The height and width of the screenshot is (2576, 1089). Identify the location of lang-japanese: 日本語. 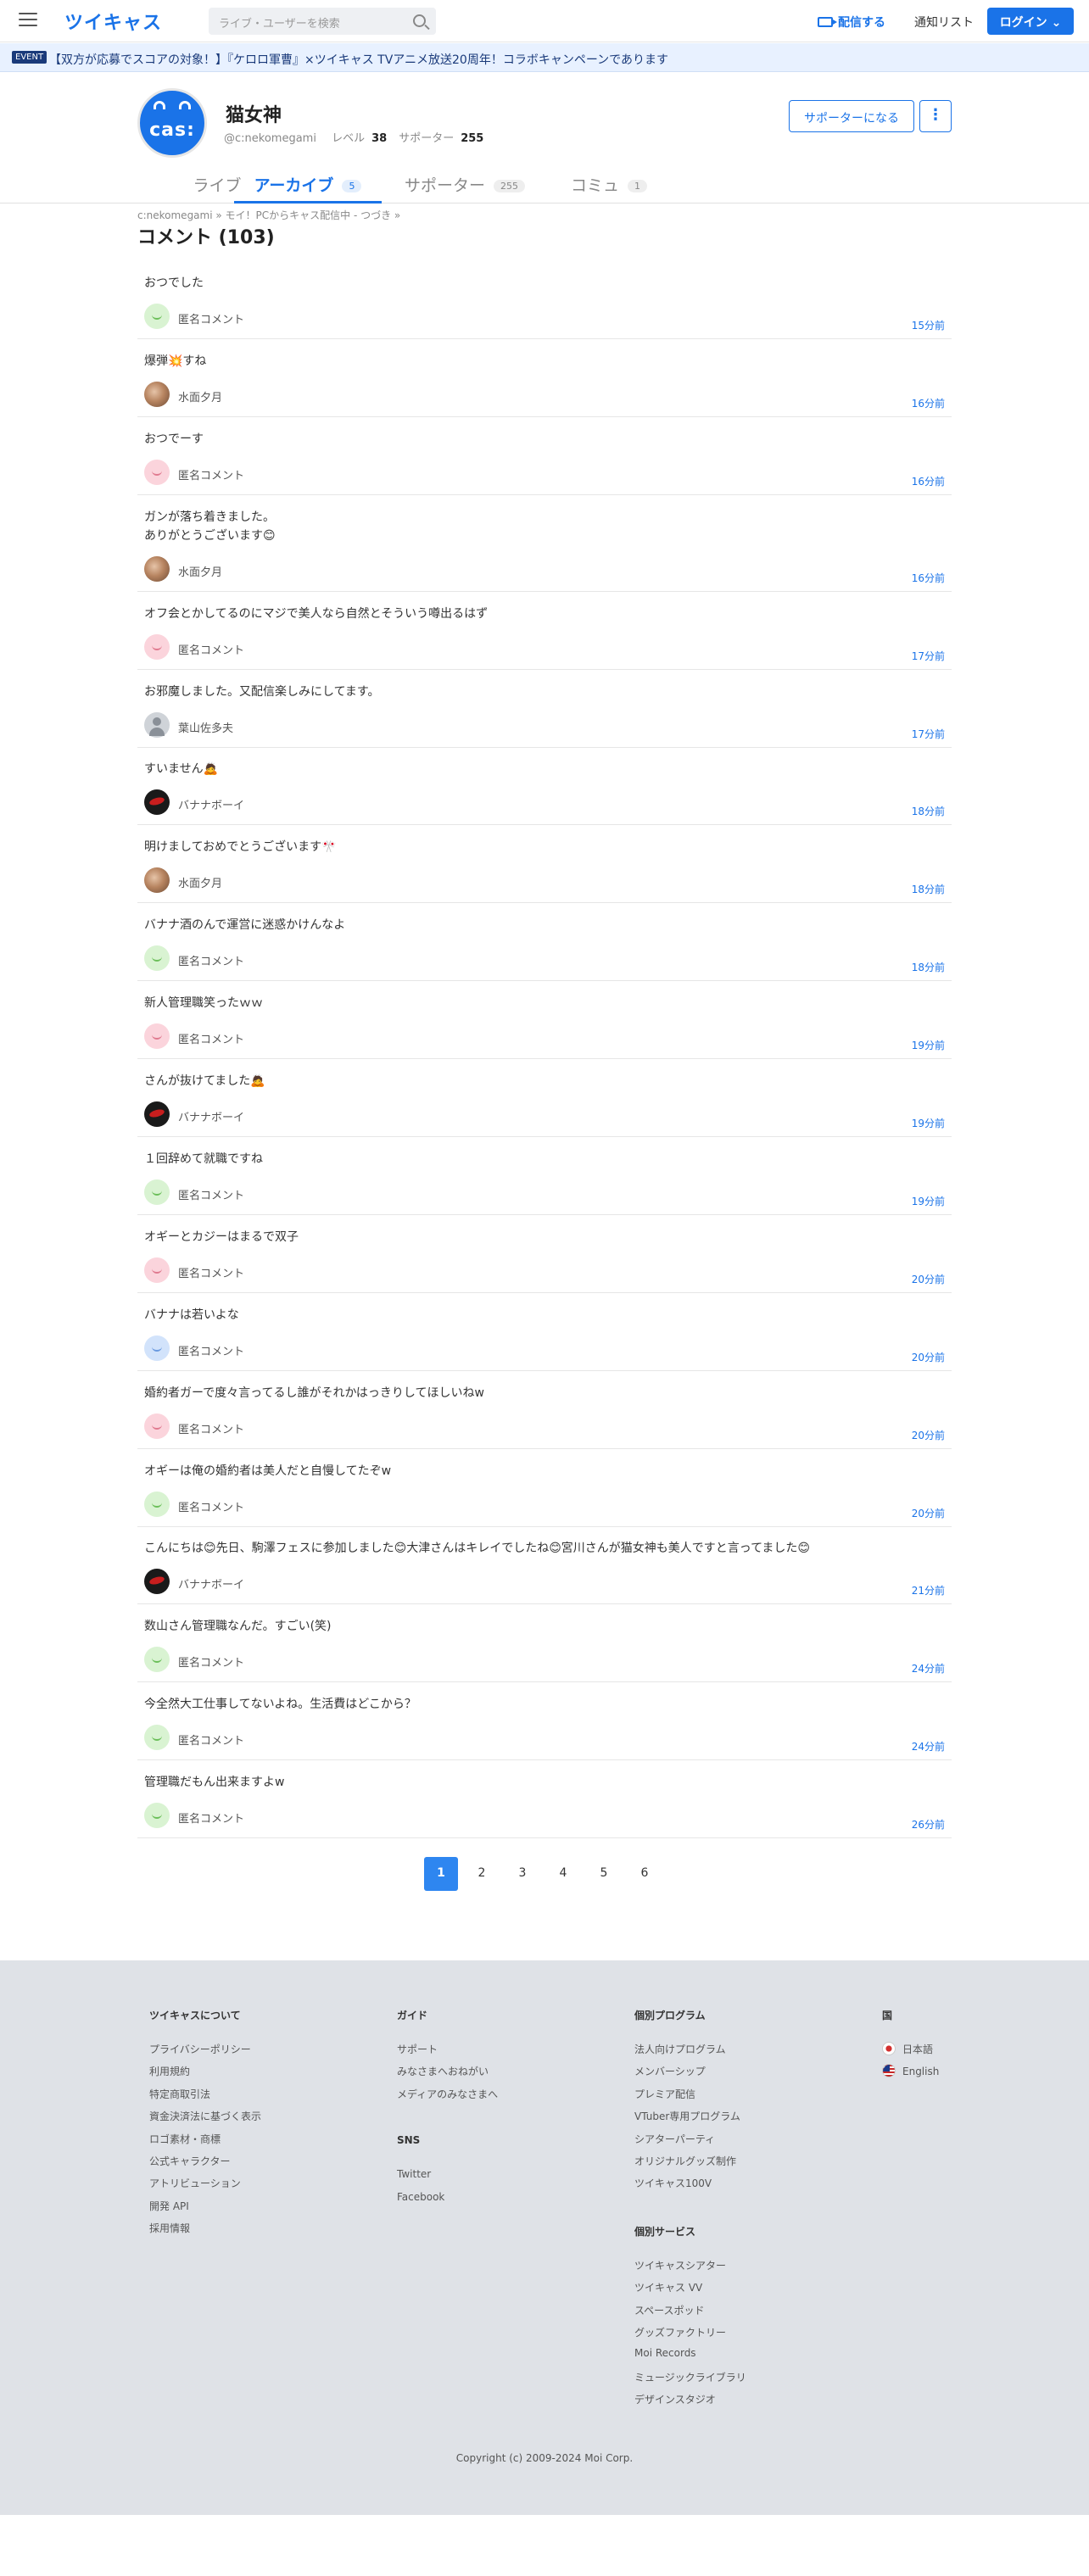
(910, 2053).